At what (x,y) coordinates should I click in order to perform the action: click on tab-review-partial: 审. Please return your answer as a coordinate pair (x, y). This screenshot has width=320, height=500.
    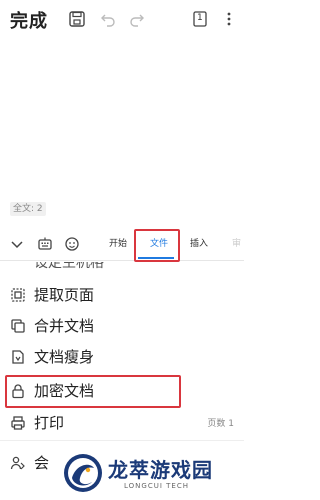
    Looking at the image, I should click on (236, 244).